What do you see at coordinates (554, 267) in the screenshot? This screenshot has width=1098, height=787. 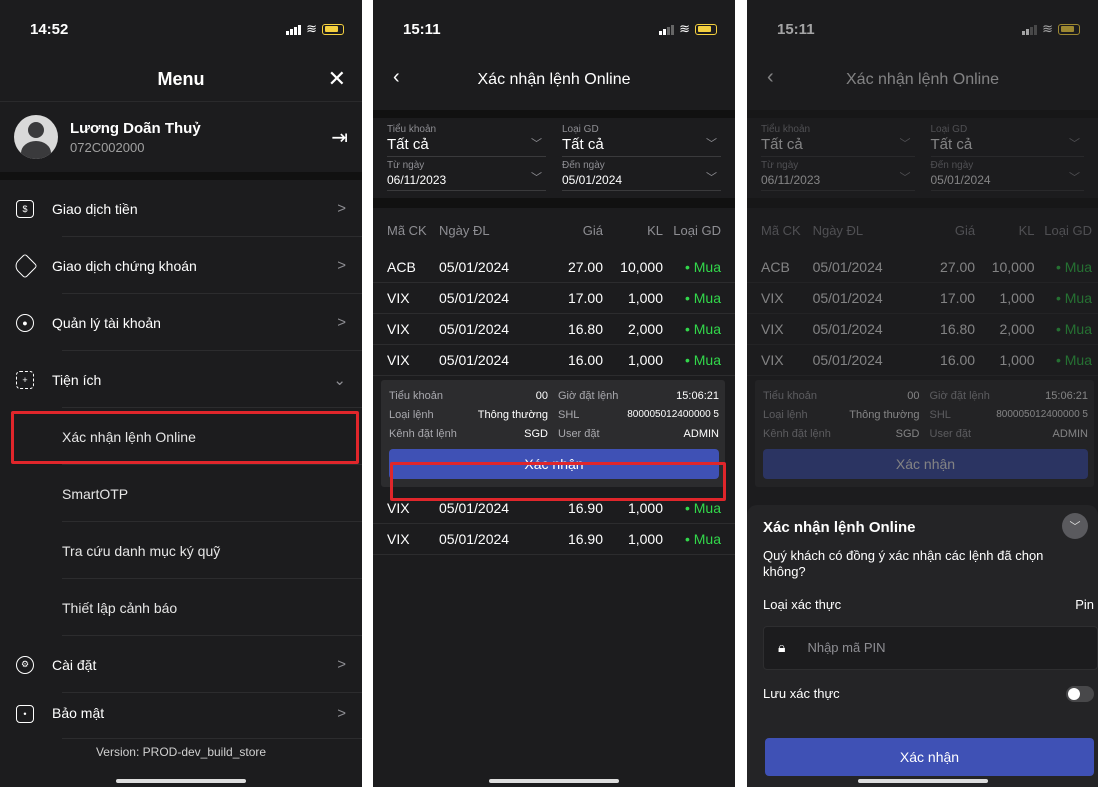 I see `table-row: ACB 05/01/2024 27.00 10,000 • Mua` at bounding box center [554, 267].